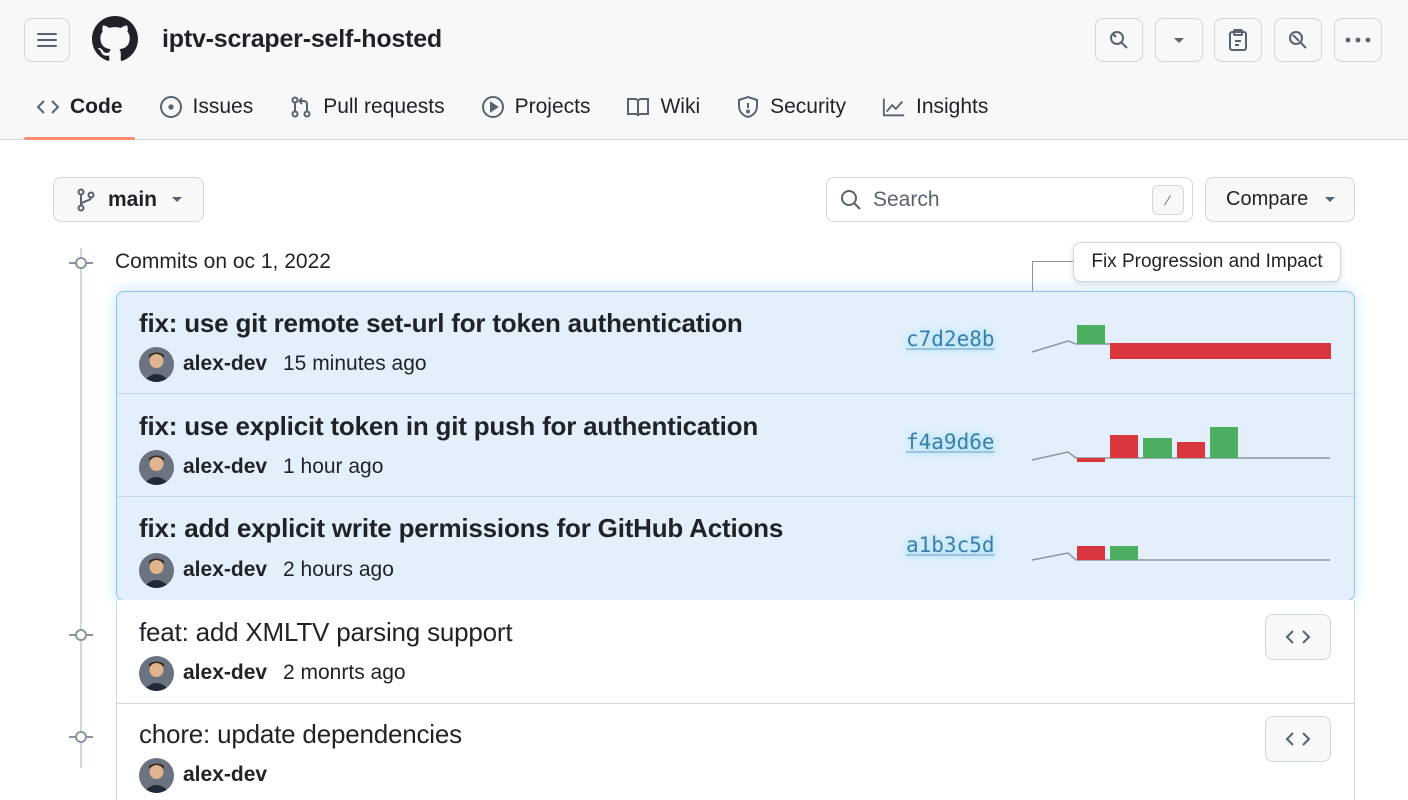 This screenshot has width=1408, height=800. I want to click on commit-sha-link: c7d2e8b, so click(950, 339).